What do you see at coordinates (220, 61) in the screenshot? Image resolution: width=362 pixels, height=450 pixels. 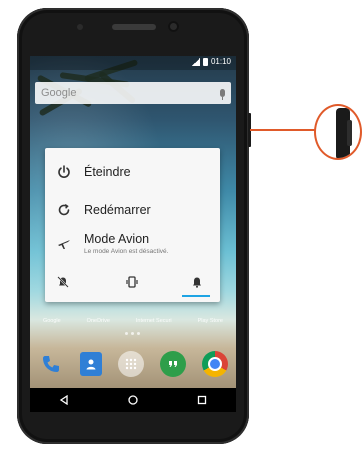 I see `clock: 01:10` at bounding box center [220, 61].